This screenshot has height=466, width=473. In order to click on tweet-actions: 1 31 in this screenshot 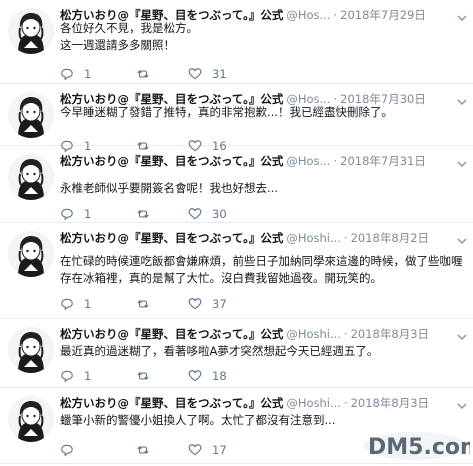, I will do `click(170, 74)`.